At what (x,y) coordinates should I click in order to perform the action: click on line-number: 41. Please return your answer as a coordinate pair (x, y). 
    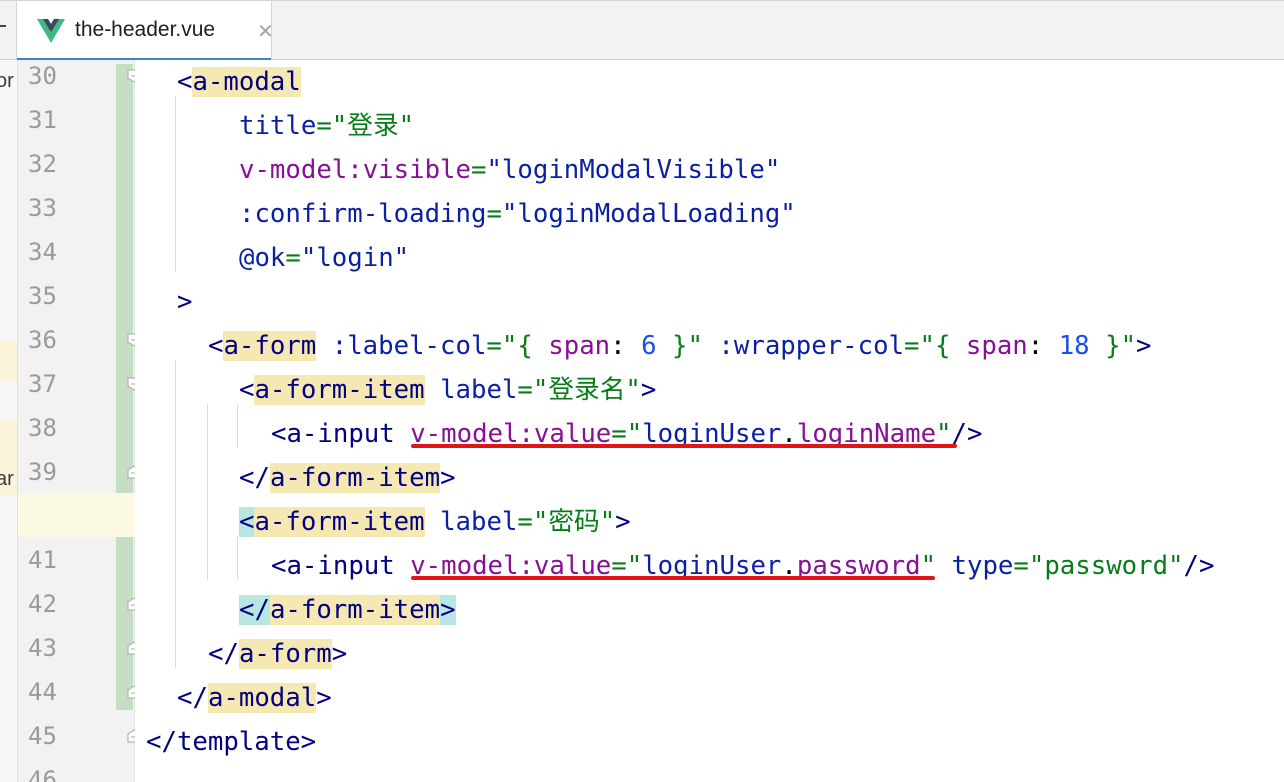
    Looking at the image, I should click on (48, 560).